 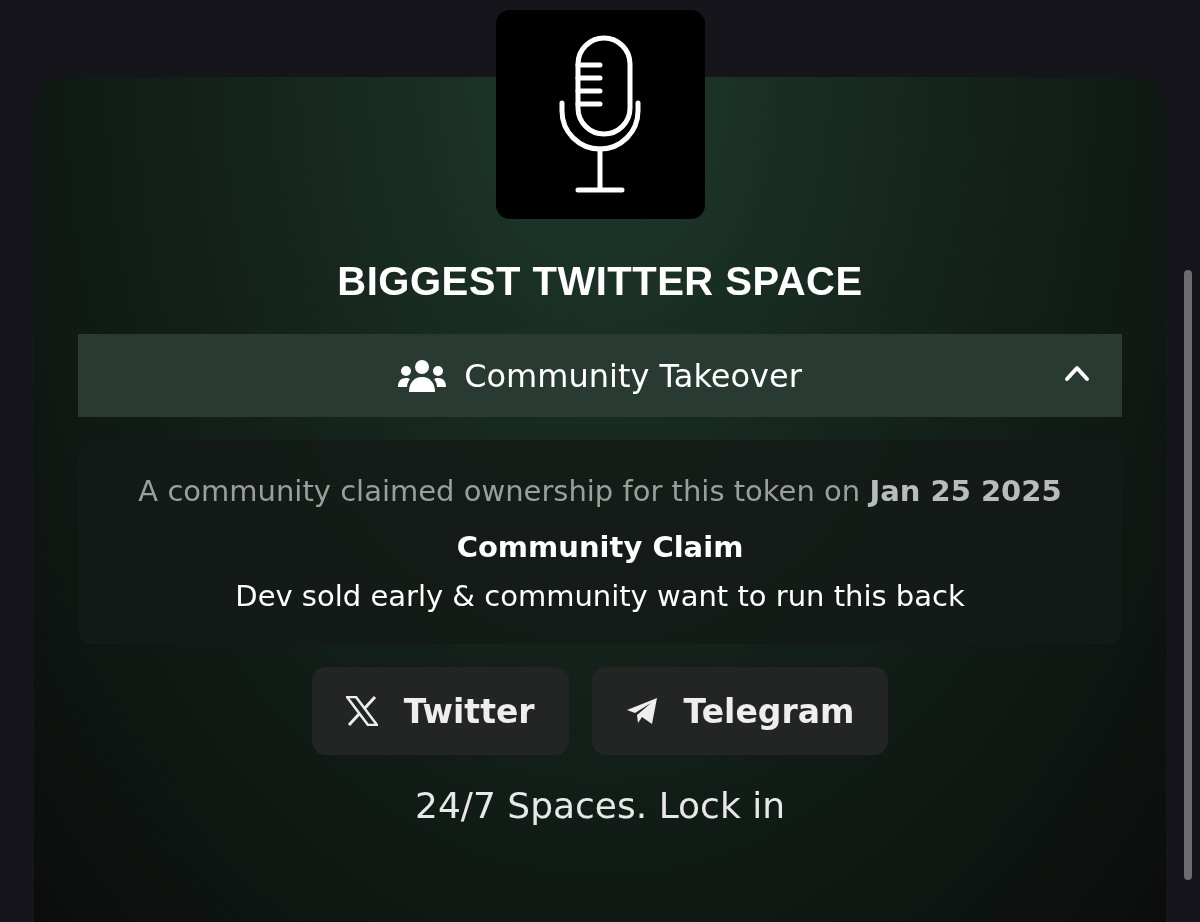 I want to click on claim-sentence: A community claimed ownership for this token on Jan 25 2025, so click(x=600, y=491).